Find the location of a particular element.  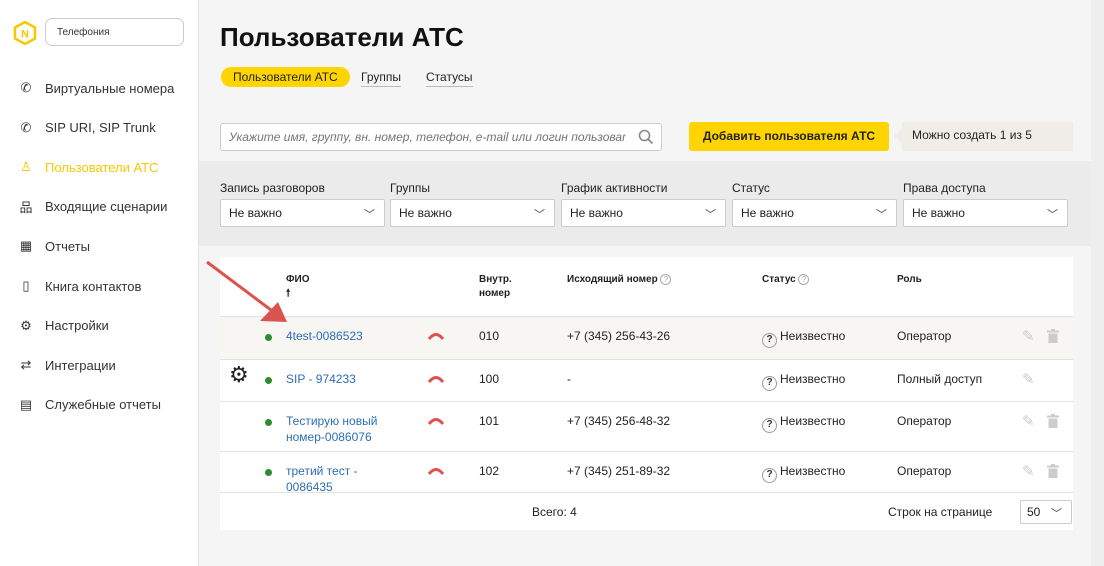

header-ext-line2: номер is located at coordinates (495, 293).